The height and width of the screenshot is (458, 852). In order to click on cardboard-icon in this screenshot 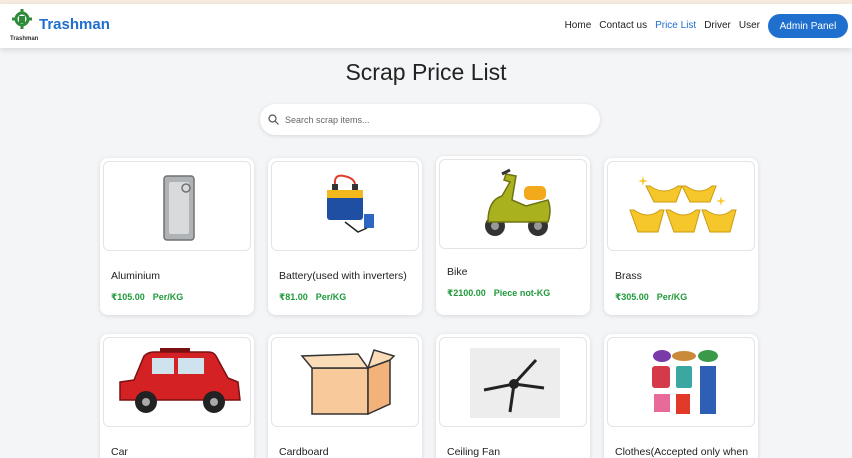, I will do `click(348, 382)`.